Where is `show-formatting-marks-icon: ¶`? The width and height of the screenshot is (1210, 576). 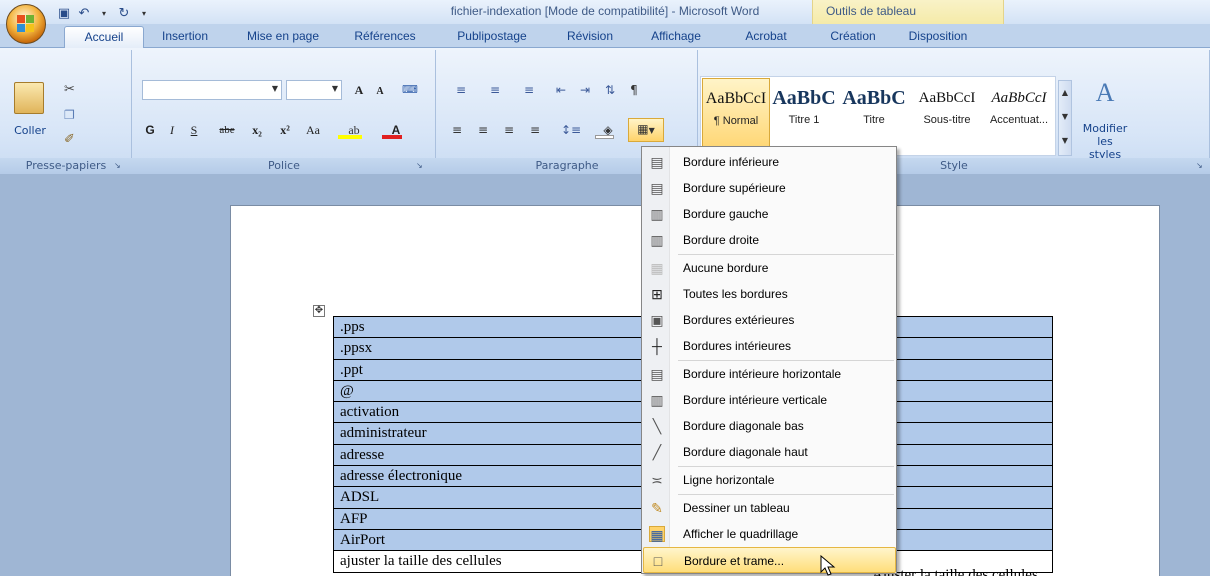 show-formatting-marks-icon: ¶ is located at coordinates (634, 90).